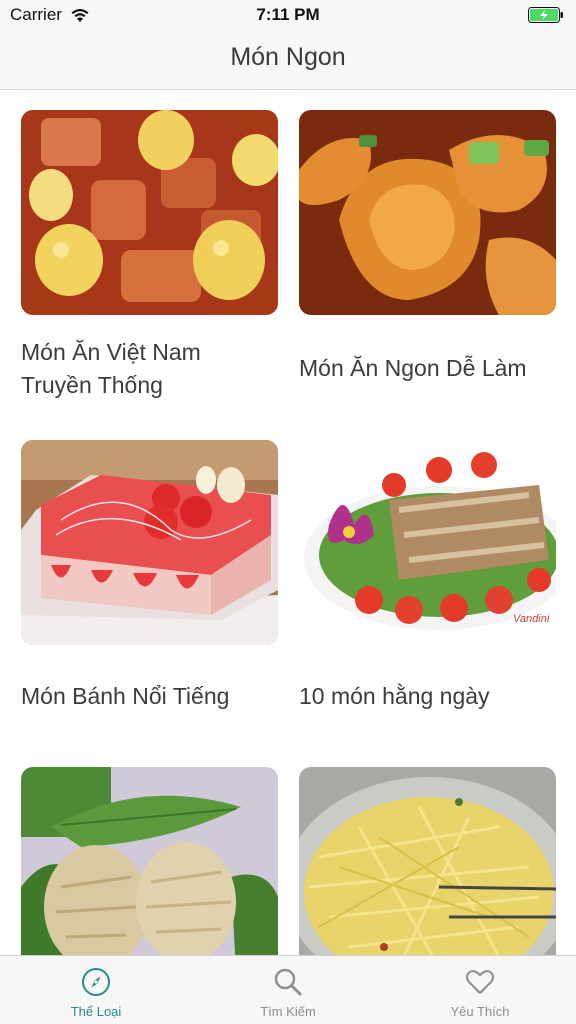 The width and height of the screenshot is (576, 1024). I want to click on navigation-bar: Món Ngon, so click(288, 60).